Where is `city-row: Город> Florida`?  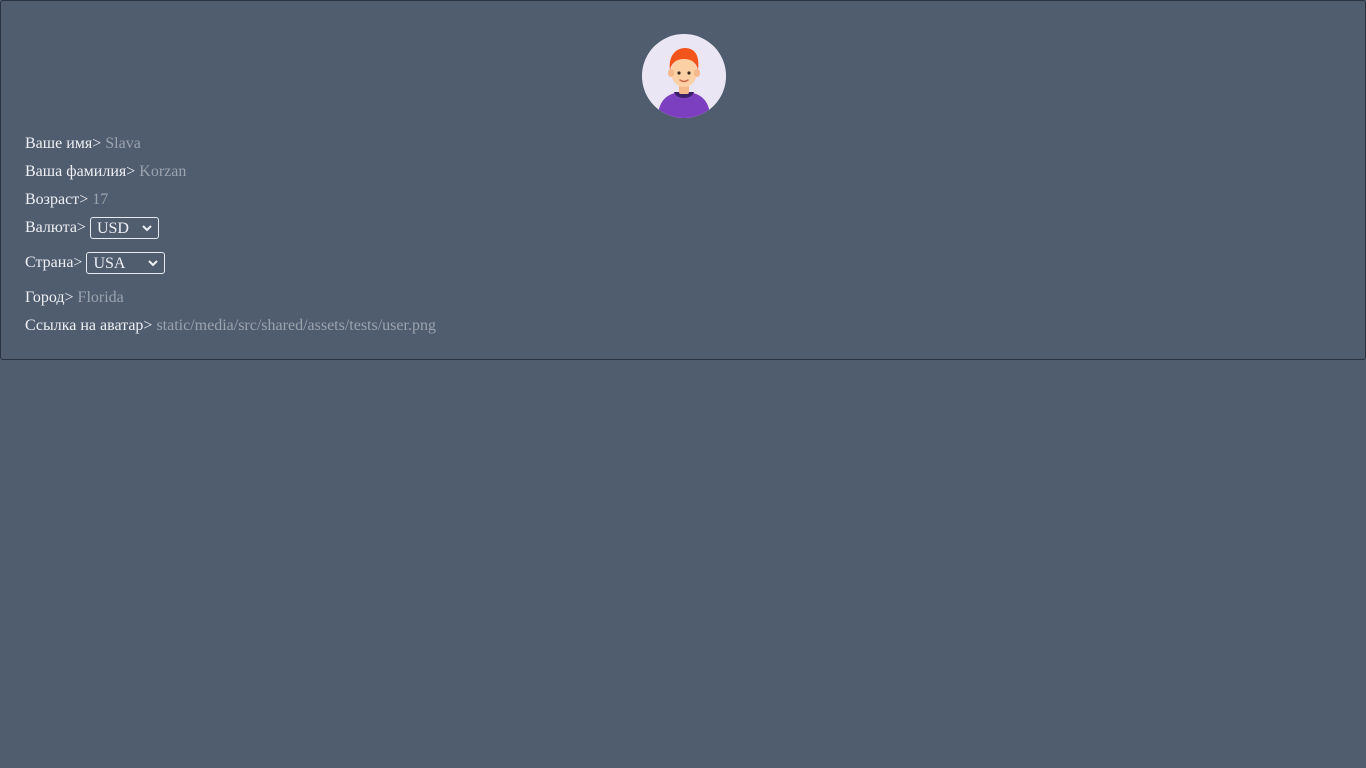
city-row: Город> Florida is located at coordinates (74, 298).